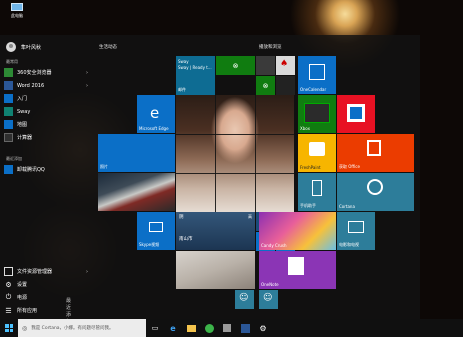 The image size is (463, 337). I want to click on tile-photo-large, so click(235, 153).